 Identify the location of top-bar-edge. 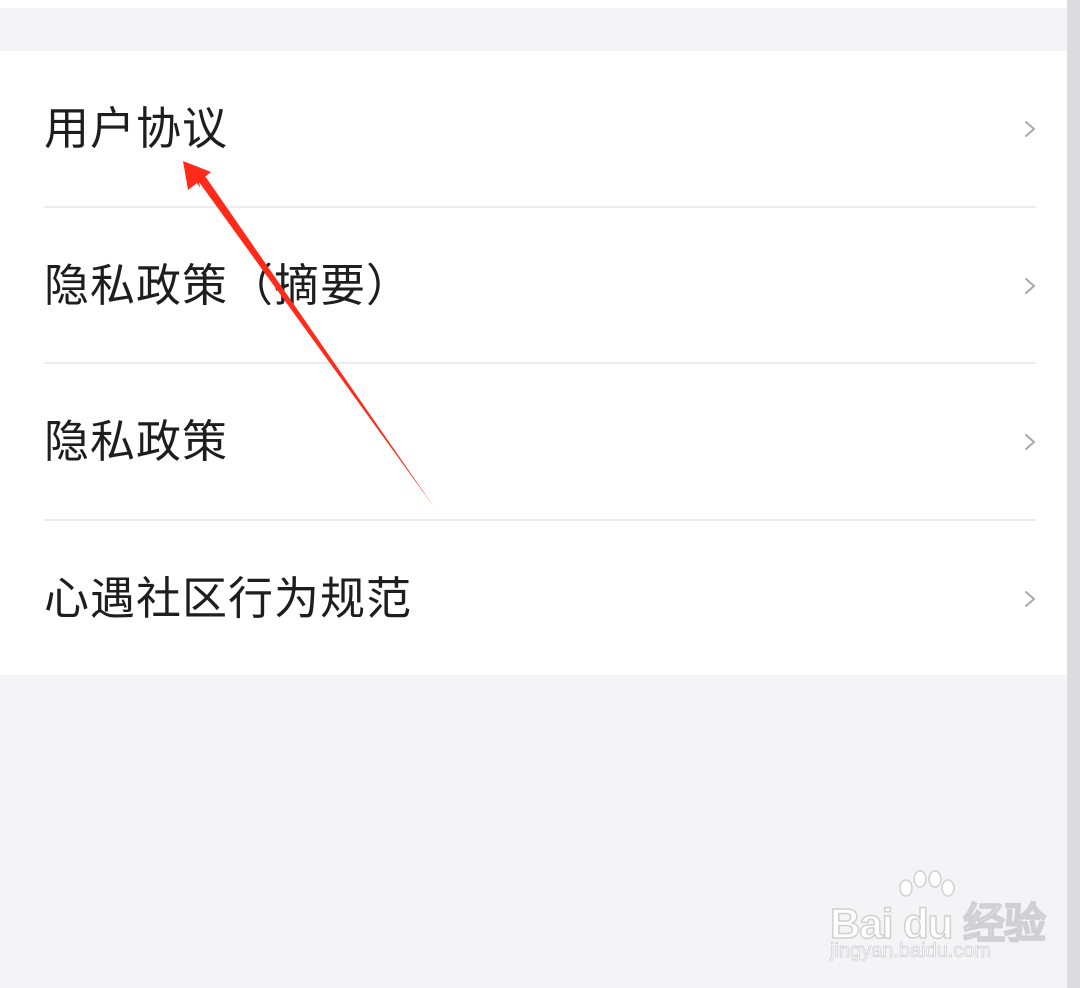
(540, 4).